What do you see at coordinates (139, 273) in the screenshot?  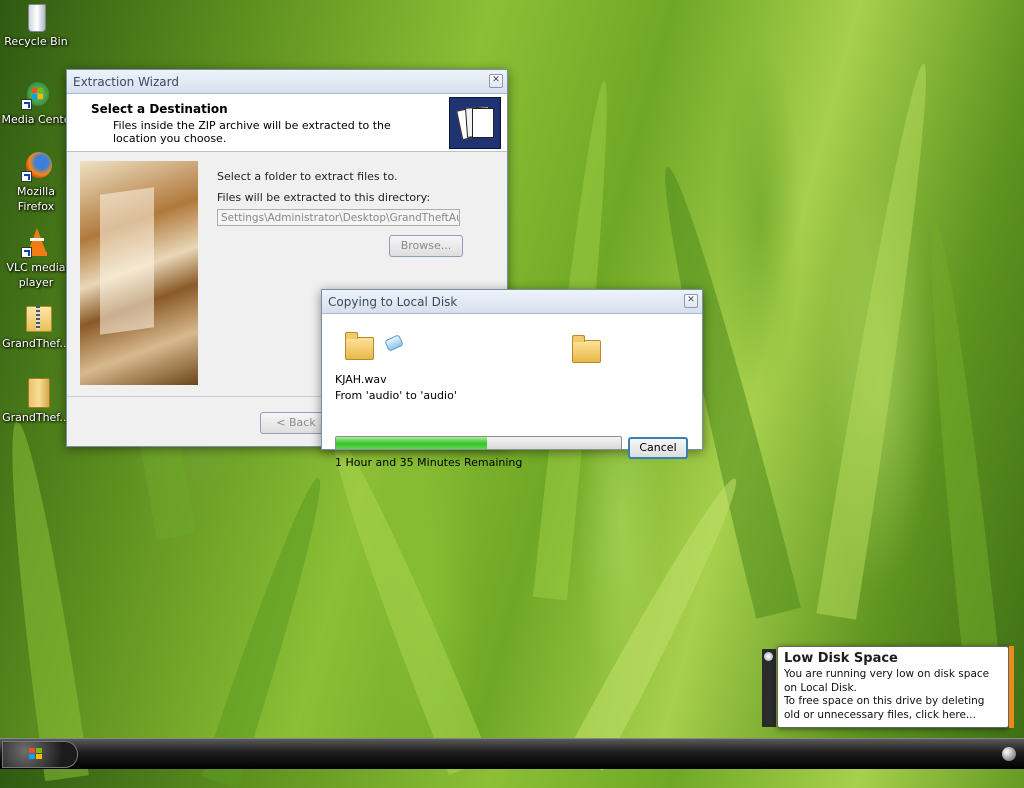 I see `wizard-side-image` at bounding box center [139, 273].